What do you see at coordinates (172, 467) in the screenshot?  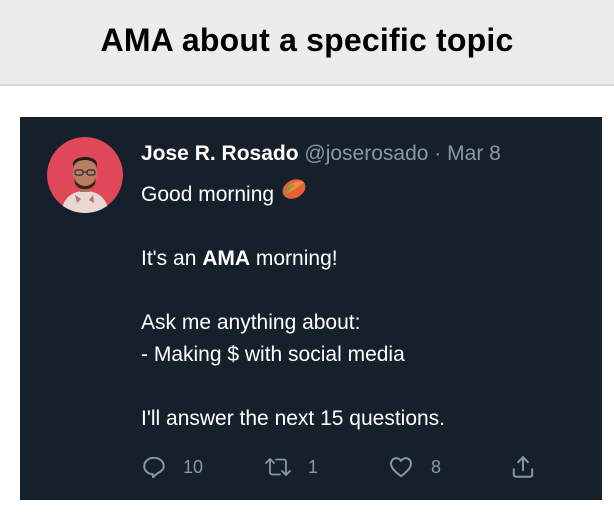 I see `reply-button: 10` at bounding box center [172, 467].